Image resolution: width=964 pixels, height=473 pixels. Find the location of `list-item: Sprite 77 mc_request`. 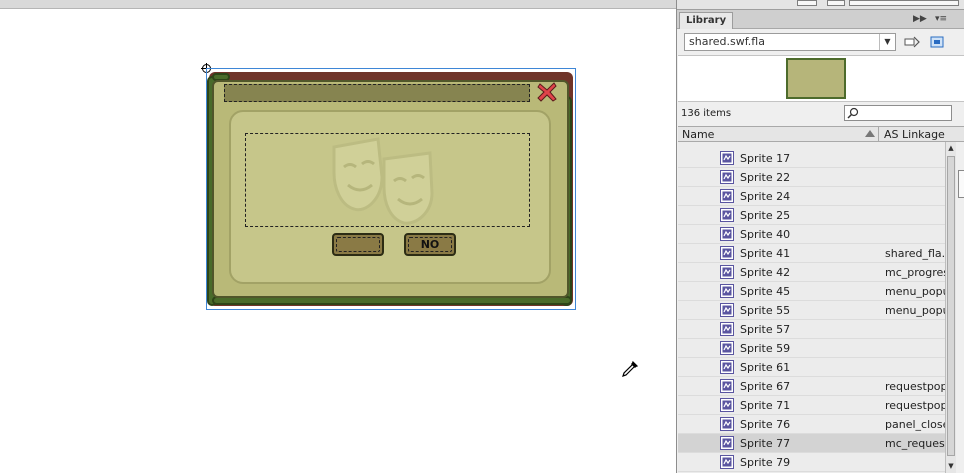

list-item: Sprite 77 mc_request is located at coordinates (811, 443).